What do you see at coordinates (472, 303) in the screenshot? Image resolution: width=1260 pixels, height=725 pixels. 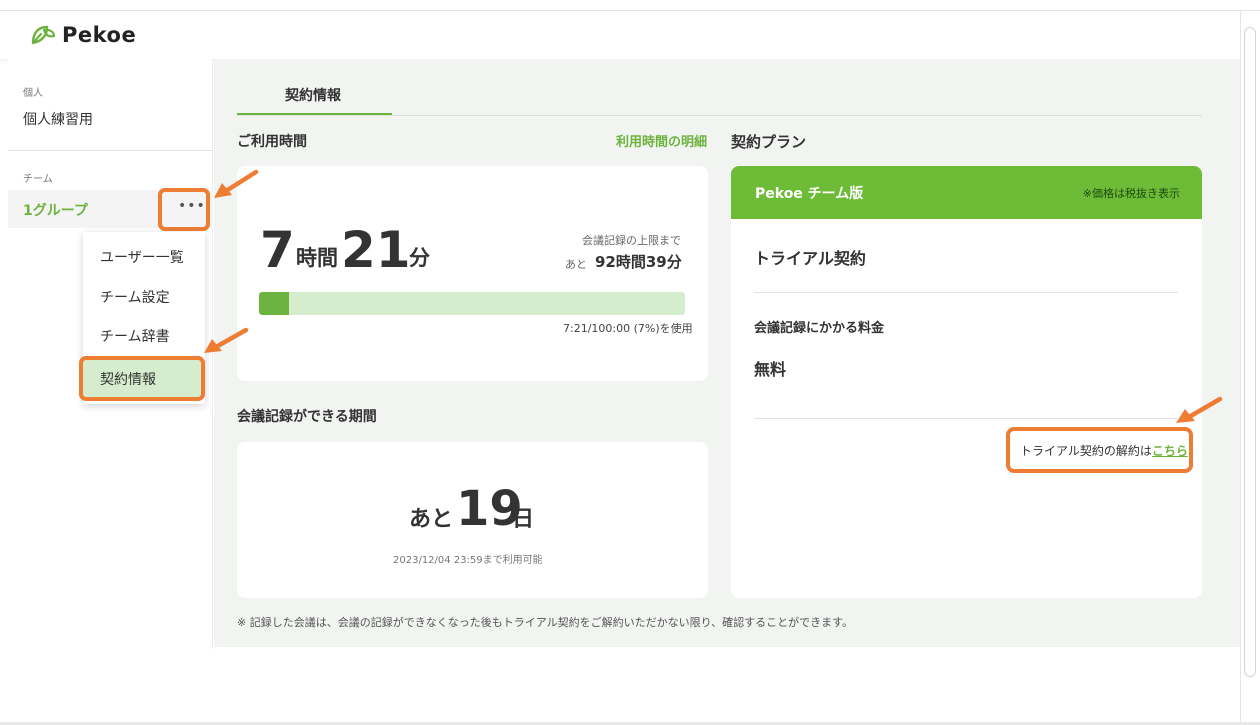 I see `usage-progress-bar` at bounding box center [472, 303].